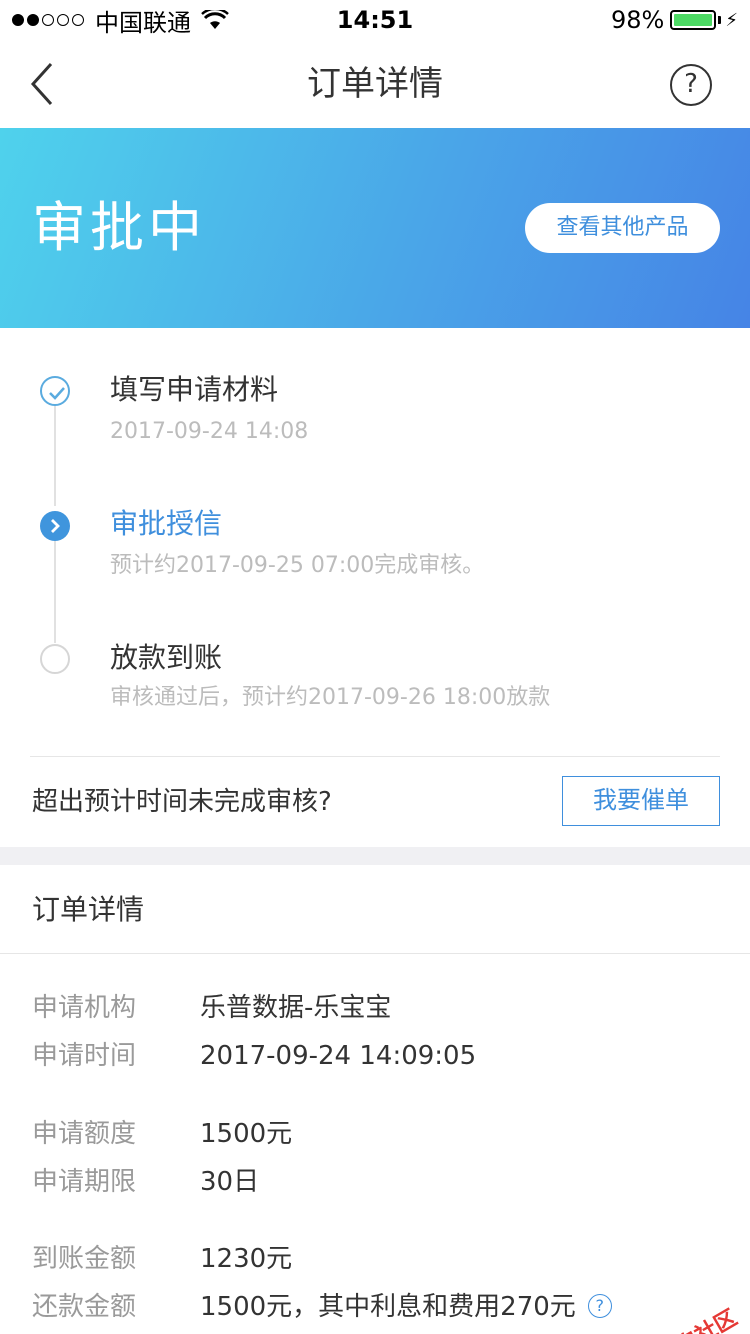  What do you see at coordinates (182, 802) in the screenshot?
I see `urge-prompt: 超出预计时间未完成审核?` at bounding box center [182, 802].